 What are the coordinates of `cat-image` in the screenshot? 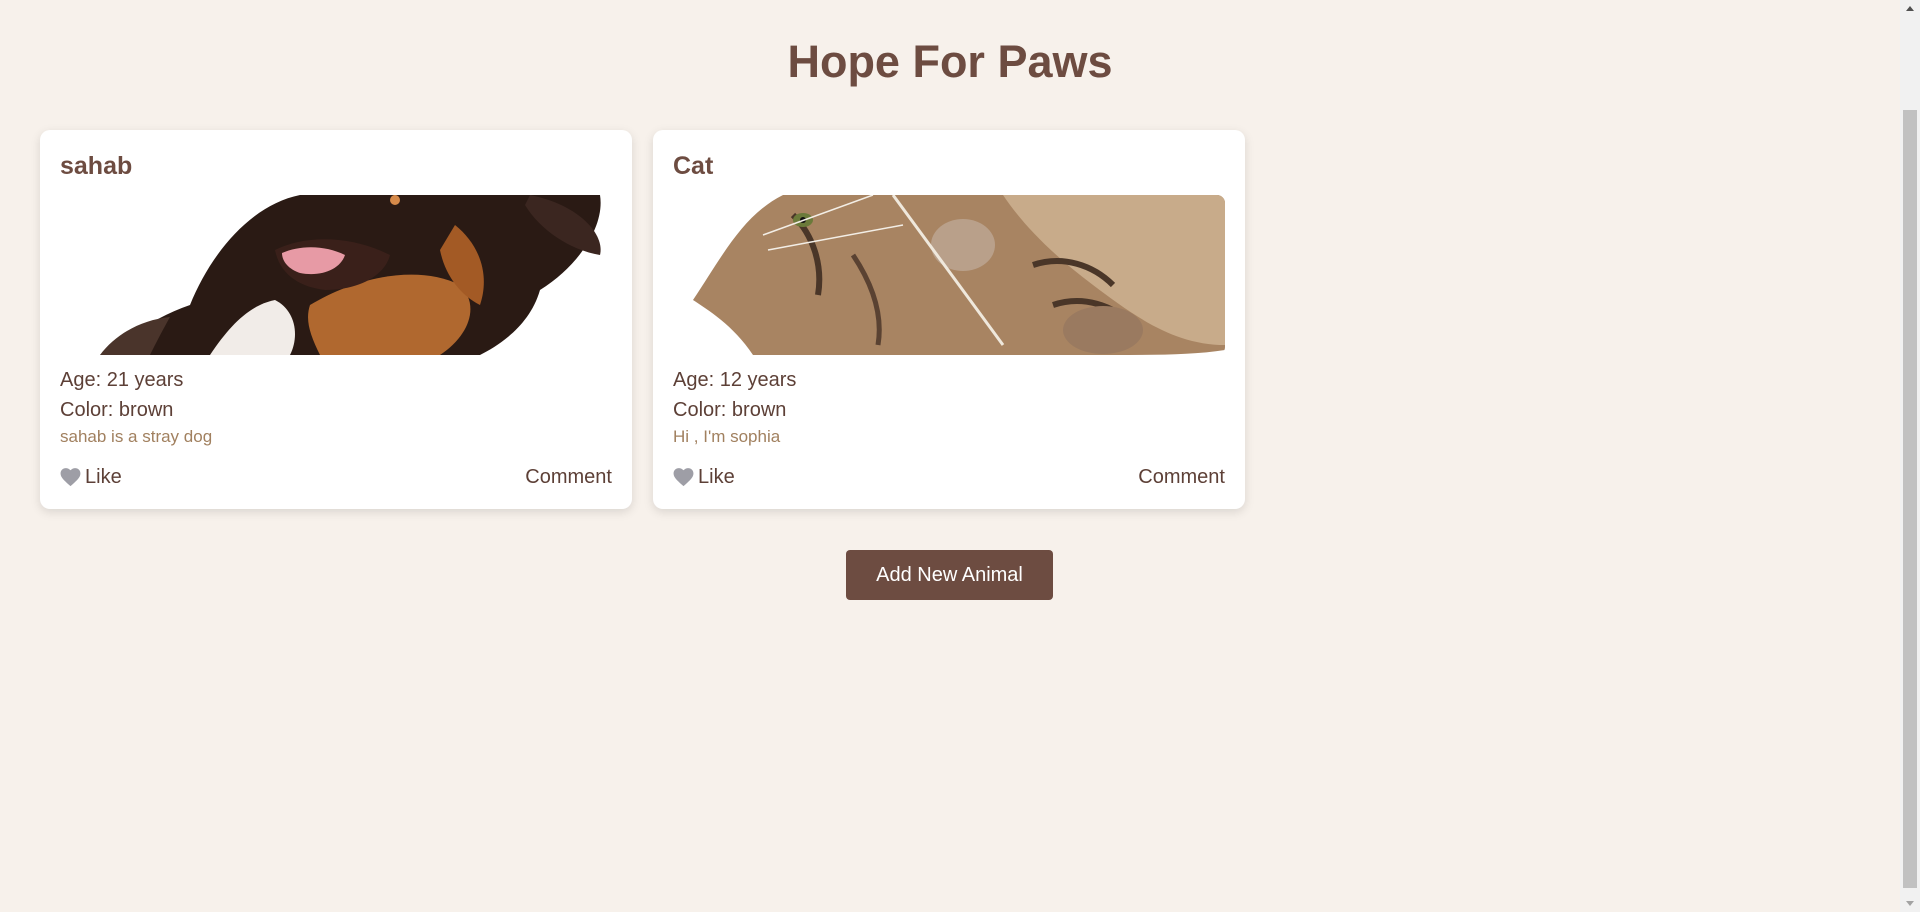 It's located at (949, 275).